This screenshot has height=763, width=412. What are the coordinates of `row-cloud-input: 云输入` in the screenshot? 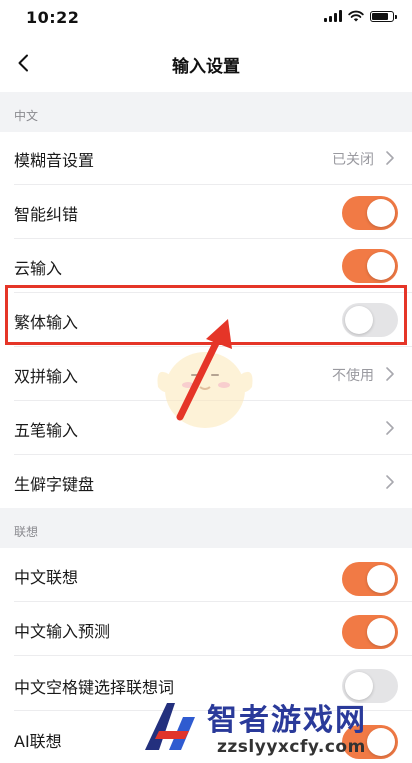 It's located at (206, 266).